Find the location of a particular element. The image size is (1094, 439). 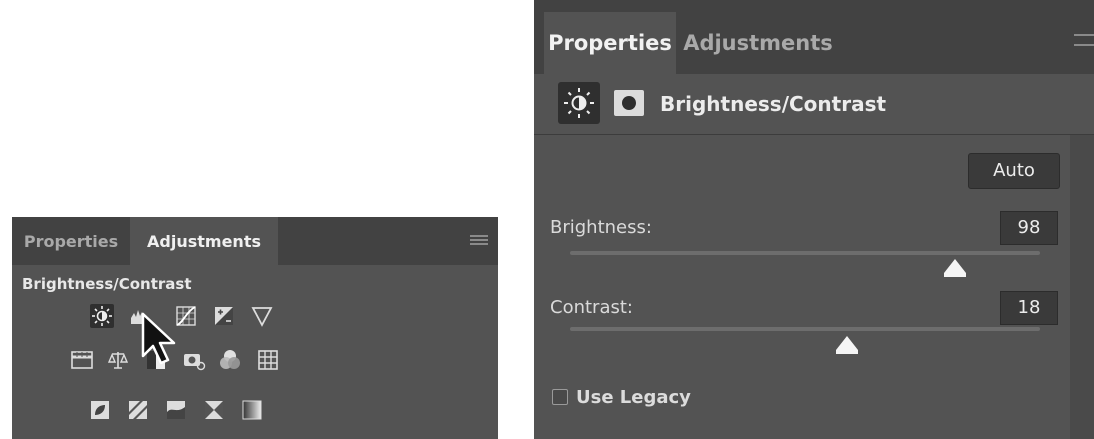

right-tab-bar: Properties Adjustments is located at coordinates (814, 41).